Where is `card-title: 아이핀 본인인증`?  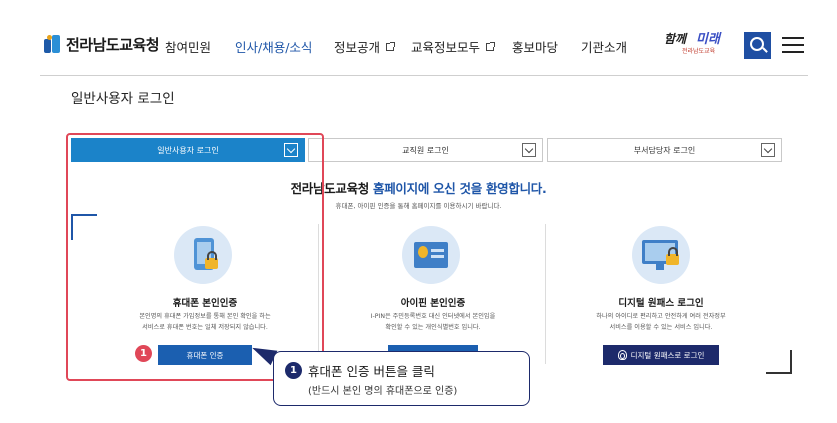
card-title: 아이핀 본인인증 is located at coordinates (433, 303).